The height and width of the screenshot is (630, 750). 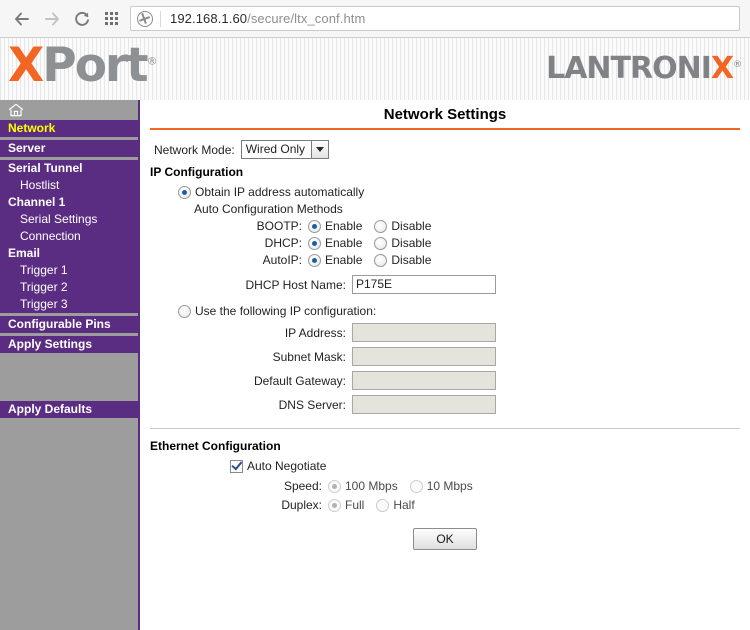 What do you see at coordinates (445, 129) in the screenshot?
I see `title-underline` at bounding box center [445, 129].